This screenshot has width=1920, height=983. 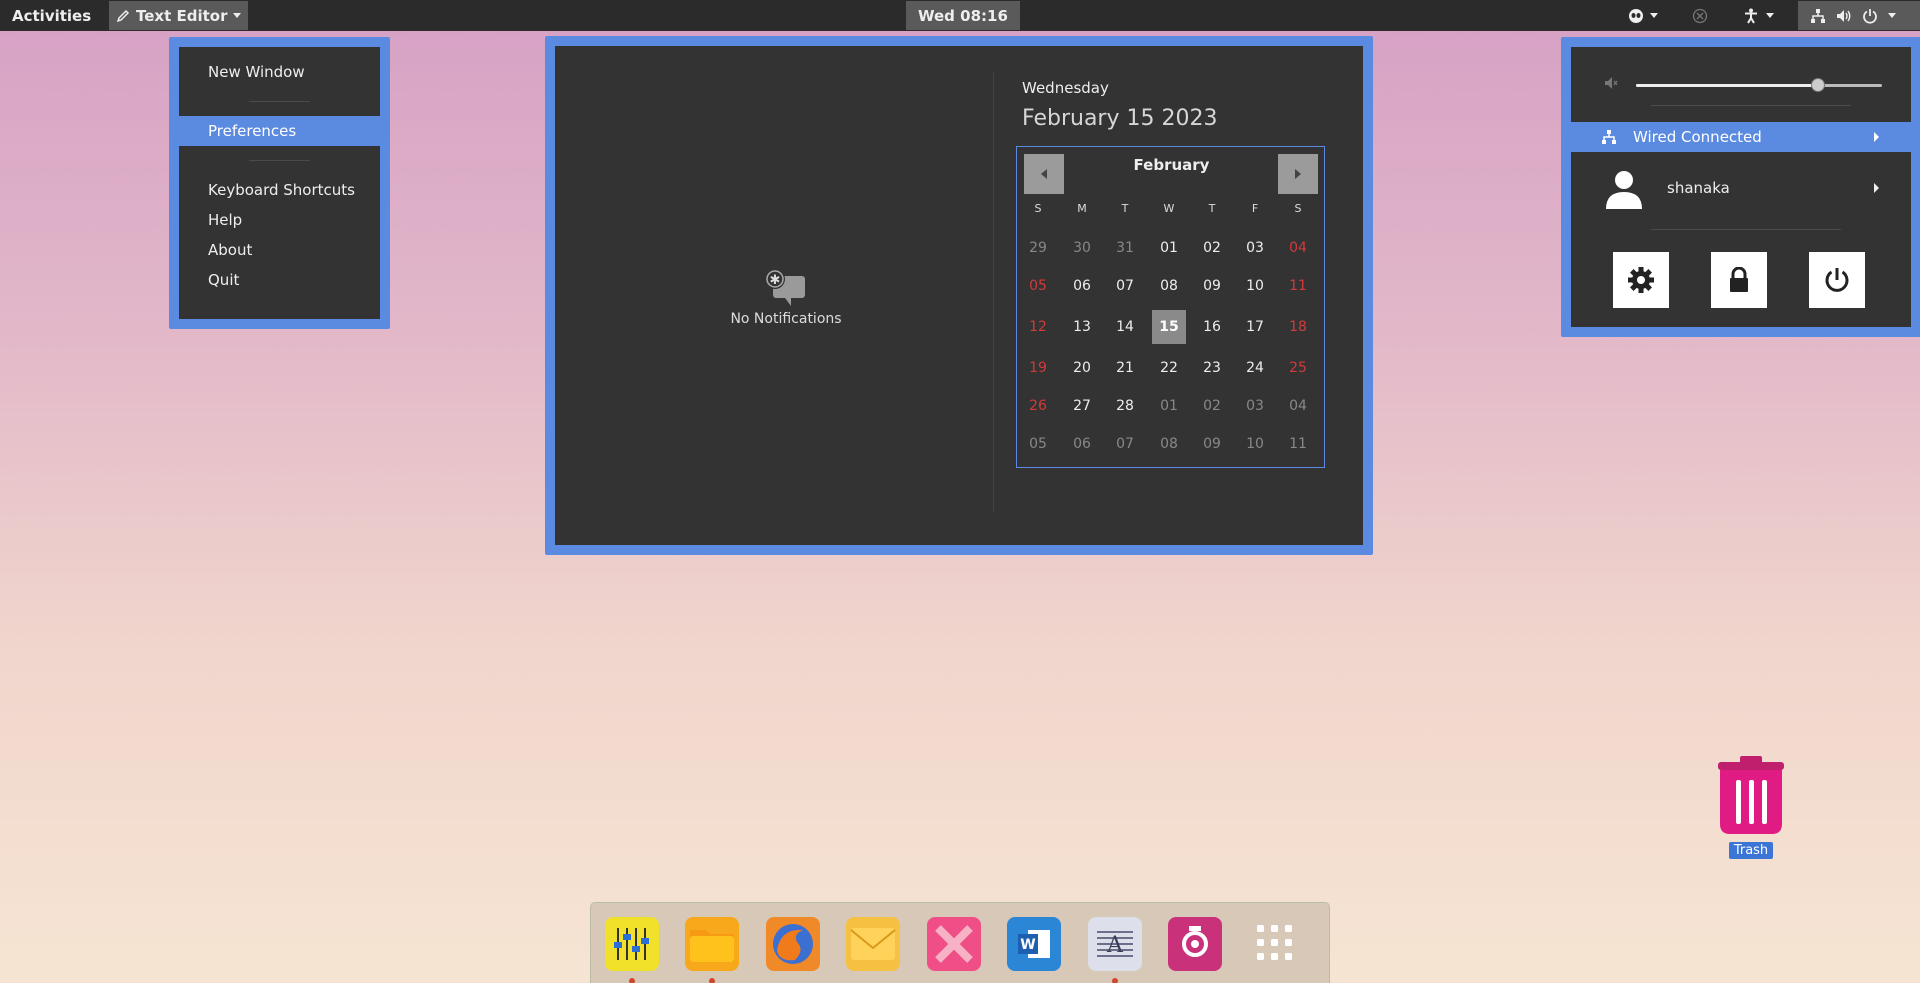 I want to click on system-status-button, so click(x=1859, y=15).